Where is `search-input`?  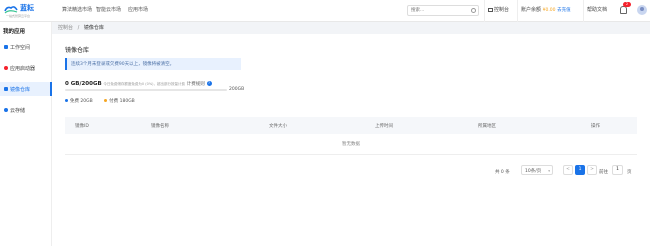 search-input is located at coordinates (443, 10).